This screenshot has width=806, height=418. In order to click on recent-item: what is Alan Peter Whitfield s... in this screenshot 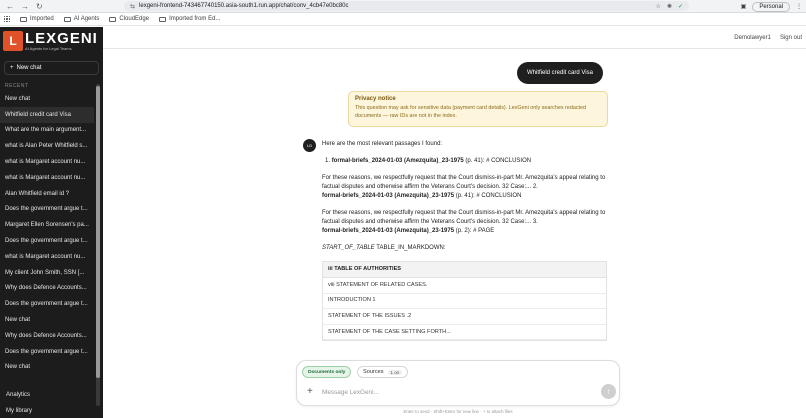, I will do `click(47, 146)`.